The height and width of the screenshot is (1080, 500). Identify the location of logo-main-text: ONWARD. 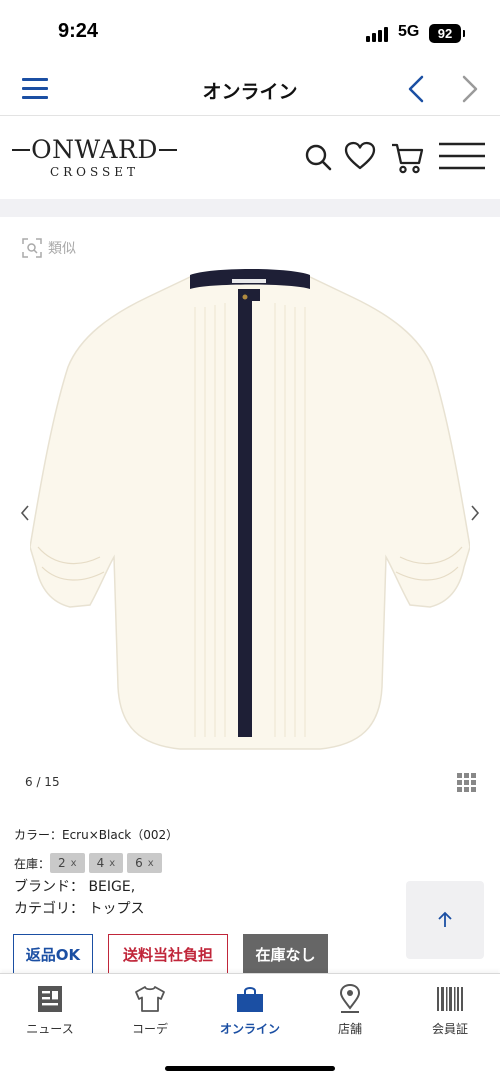
(94, 149).